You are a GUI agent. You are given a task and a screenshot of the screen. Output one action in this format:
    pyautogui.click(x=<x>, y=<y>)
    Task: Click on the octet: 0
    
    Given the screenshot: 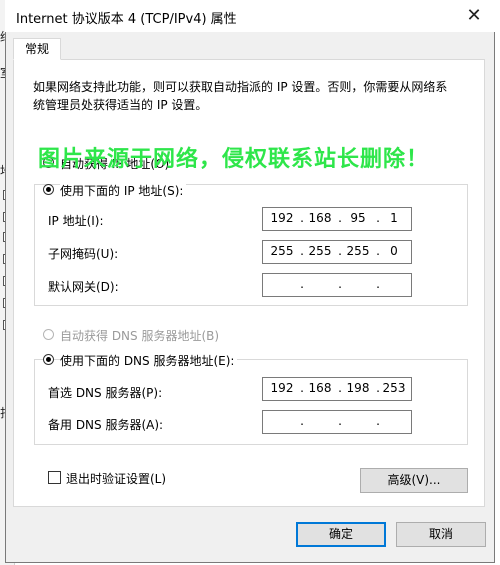 What is the action you would take?
    pyautogui.click(x=394, y=251)
    